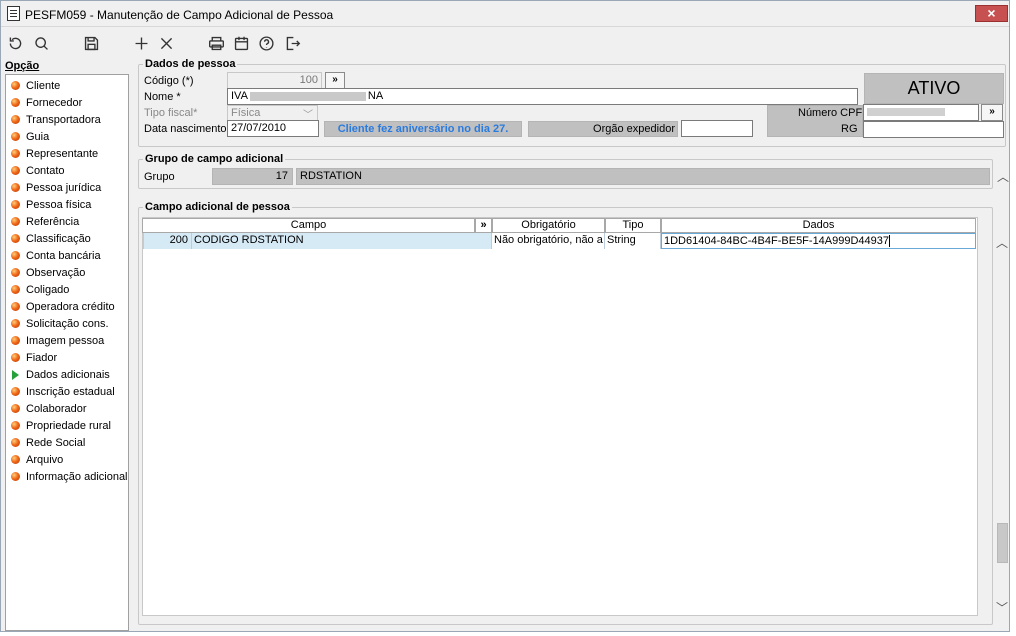  Describe the element at coordinates (335, 80) in the screenshot. I see `codigo-lookup-button: »` at that location.